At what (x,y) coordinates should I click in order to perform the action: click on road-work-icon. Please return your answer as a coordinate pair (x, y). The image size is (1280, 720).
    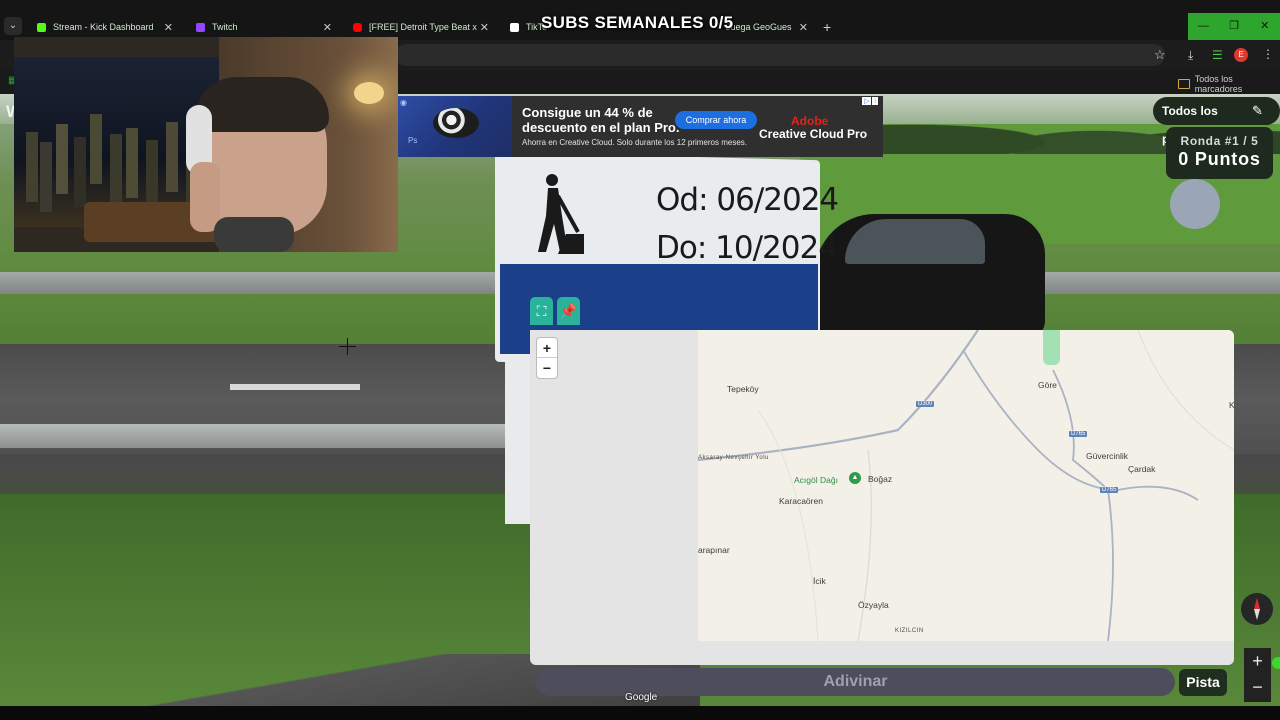
    Looking at the image, I should click on (561, 214).